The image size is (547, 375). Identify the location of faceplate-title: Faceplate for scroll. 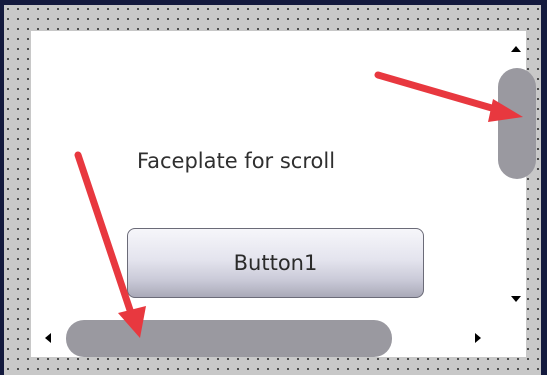
(236, 161).